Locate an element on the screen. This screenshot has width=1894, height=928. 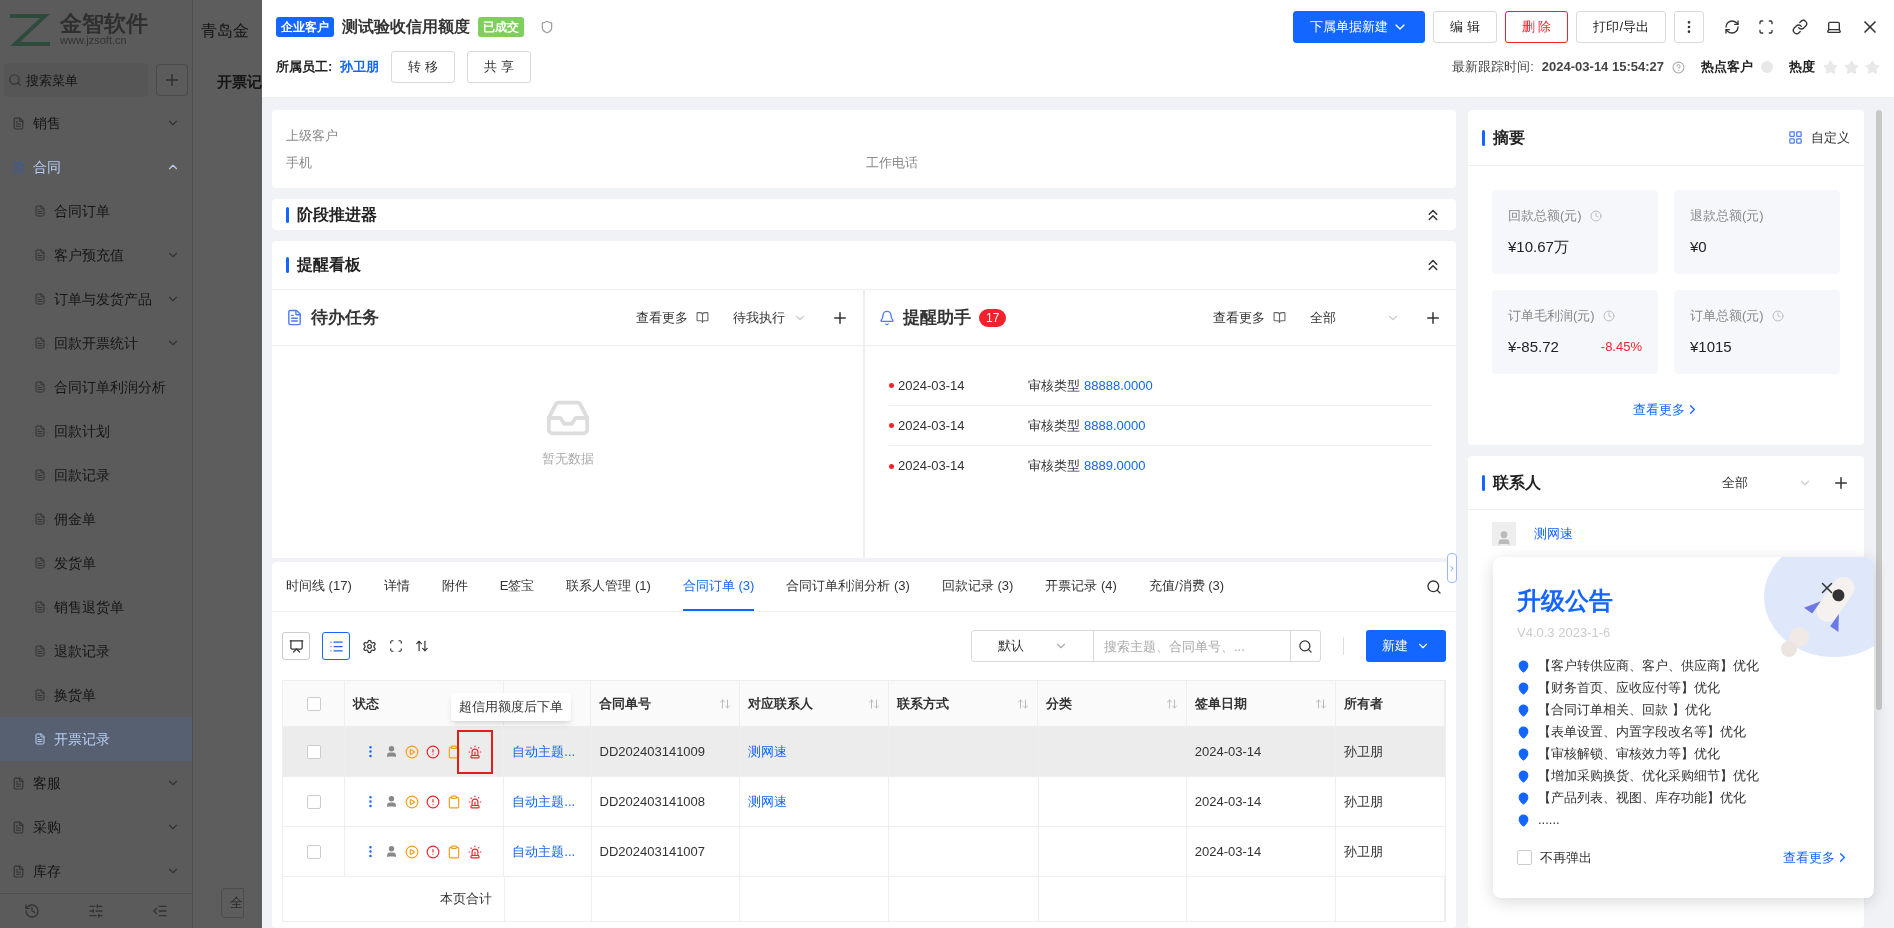
owner-button: 共 享 is located at coordinates (498, 67).